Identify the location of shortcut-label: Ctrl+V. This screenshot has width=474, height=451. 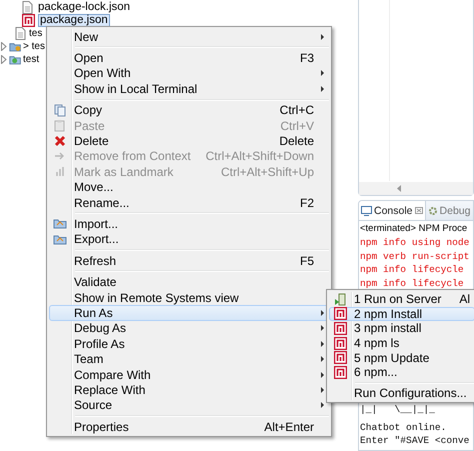
(297, 125).